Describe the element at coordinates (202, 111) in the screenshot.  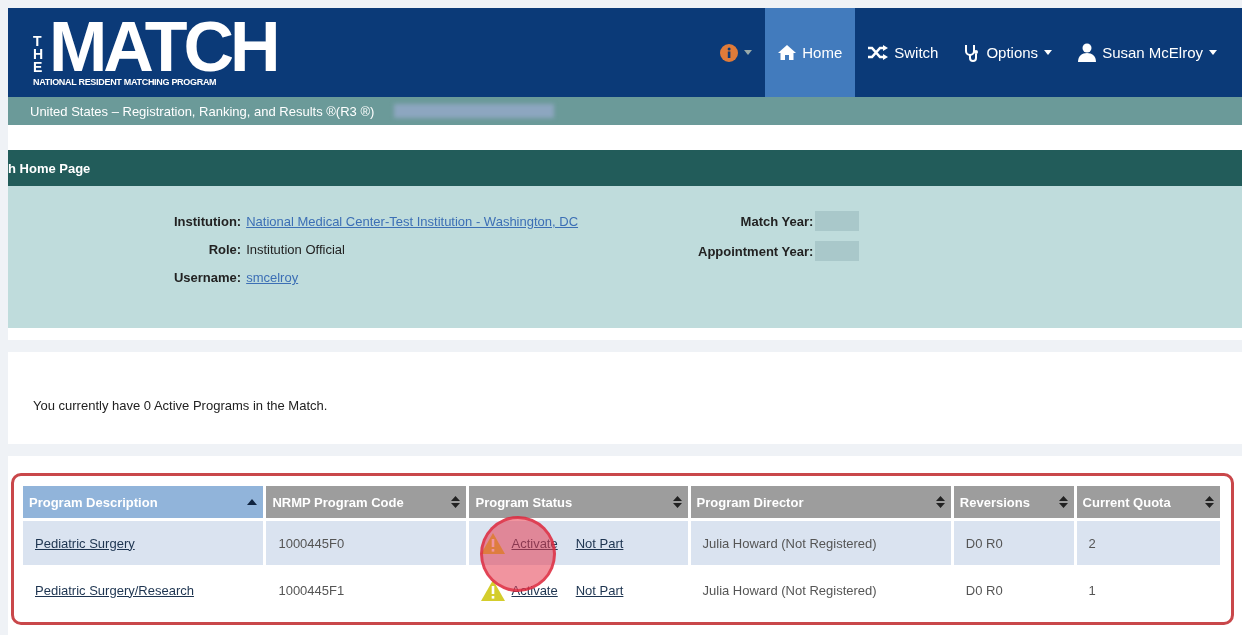
I see `program-title: United States – Registration, Ranking, and Results ®(R3 ®)` at that location.